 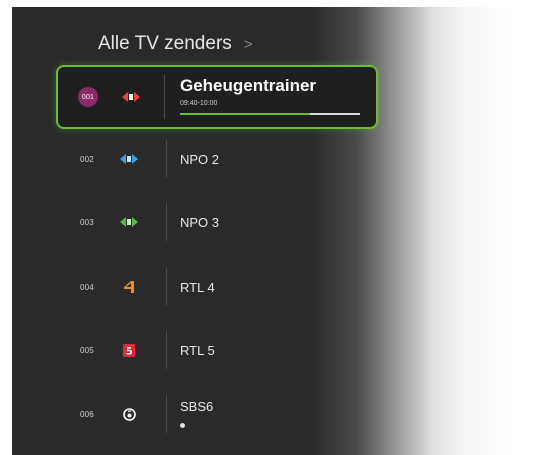 I want to click on chevron-right-icon: >, so click(x=248, y=44).